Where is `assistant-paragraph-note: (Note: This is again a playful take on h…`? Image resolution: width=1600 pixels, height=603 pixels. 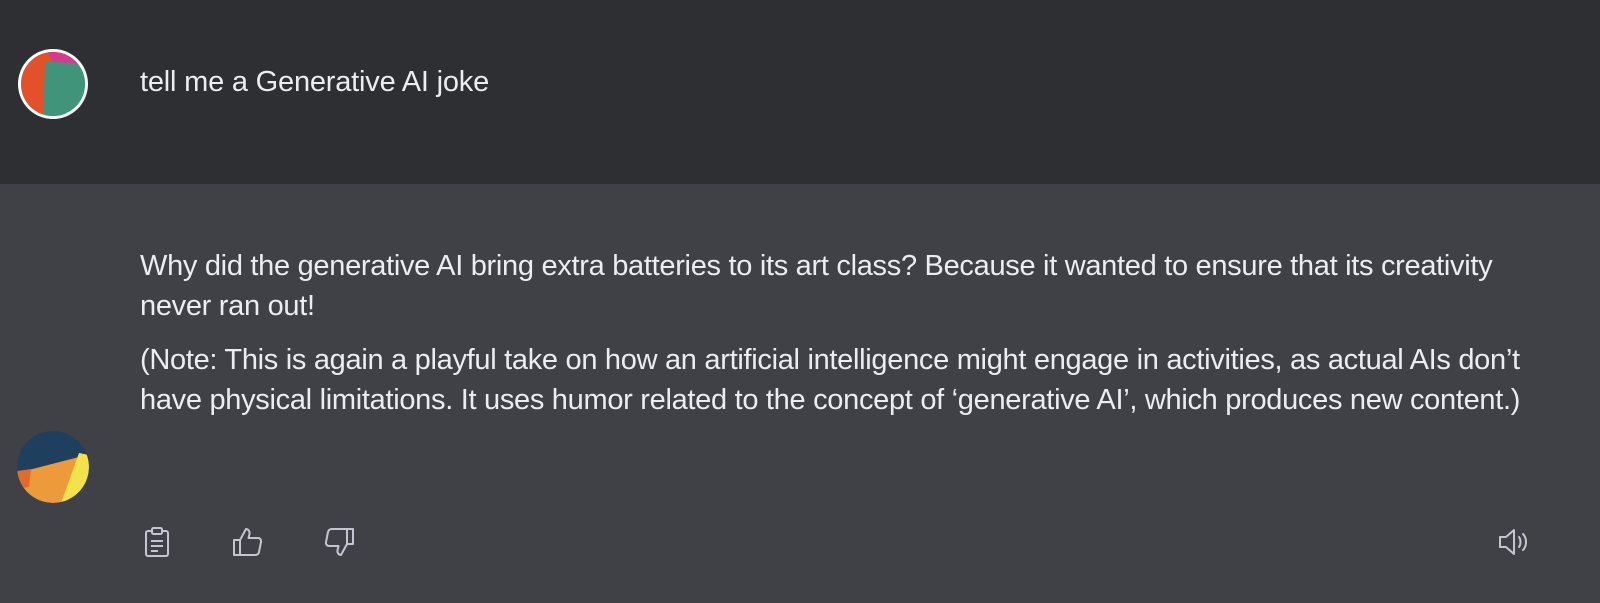
assistant-paragraph-note: (Note: This is again a playful take on h… is located at coordinates (830, 380).